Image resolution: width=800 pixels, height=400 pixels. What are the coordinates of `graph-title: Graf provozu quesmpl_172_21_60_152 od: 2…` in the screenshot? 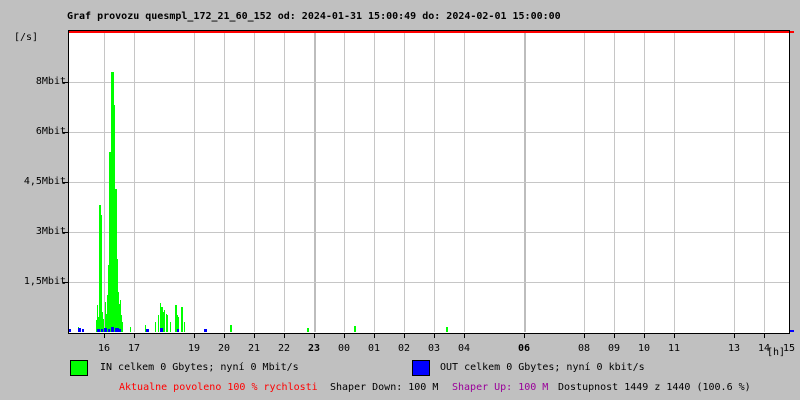 It's located at (314, 16).